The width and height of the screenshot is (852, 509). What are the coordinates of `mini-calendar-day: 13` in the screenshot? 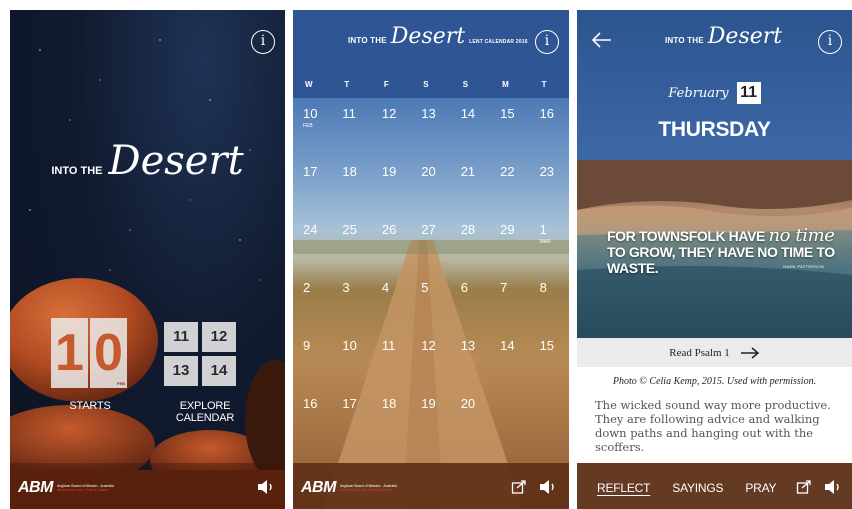 It's located at (181, 371).